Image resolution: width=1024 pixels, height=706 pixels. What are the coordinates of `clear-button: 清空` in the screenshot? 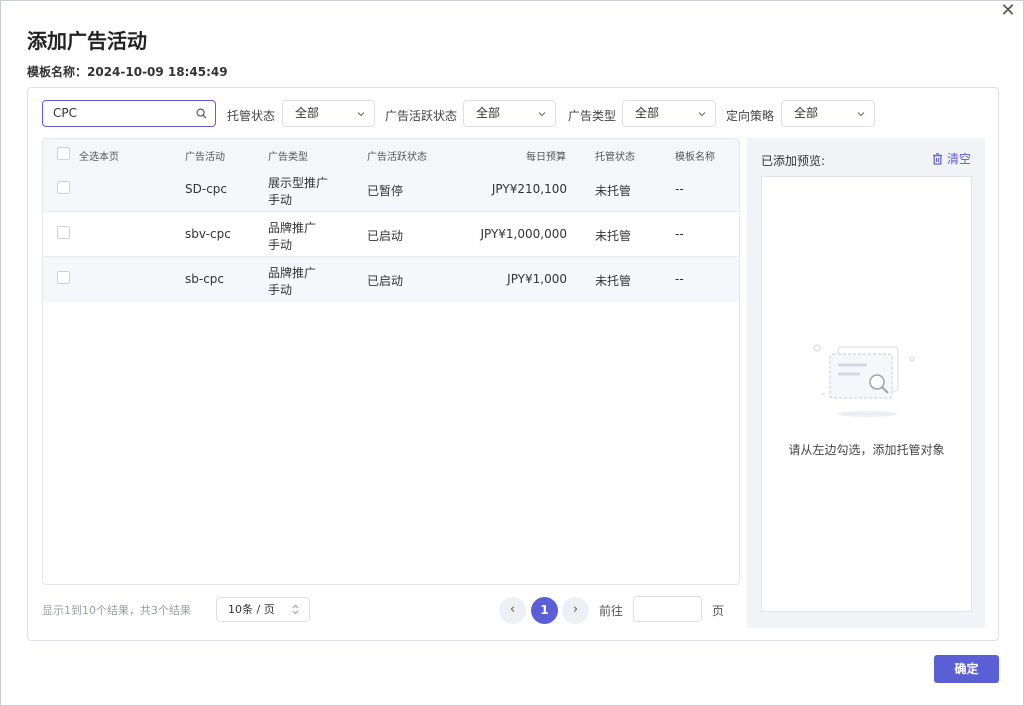 It's located at (951, 158).